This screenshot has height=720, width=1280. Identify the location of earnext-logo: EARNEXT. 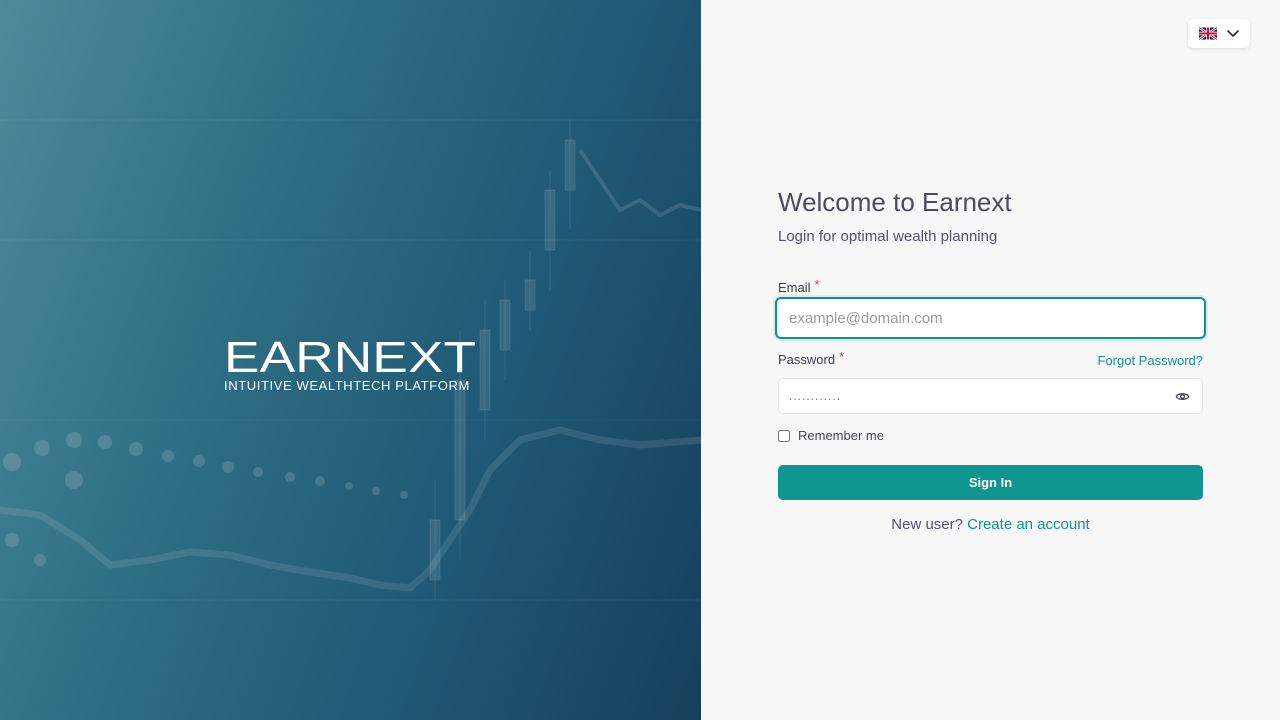
(350, 353).